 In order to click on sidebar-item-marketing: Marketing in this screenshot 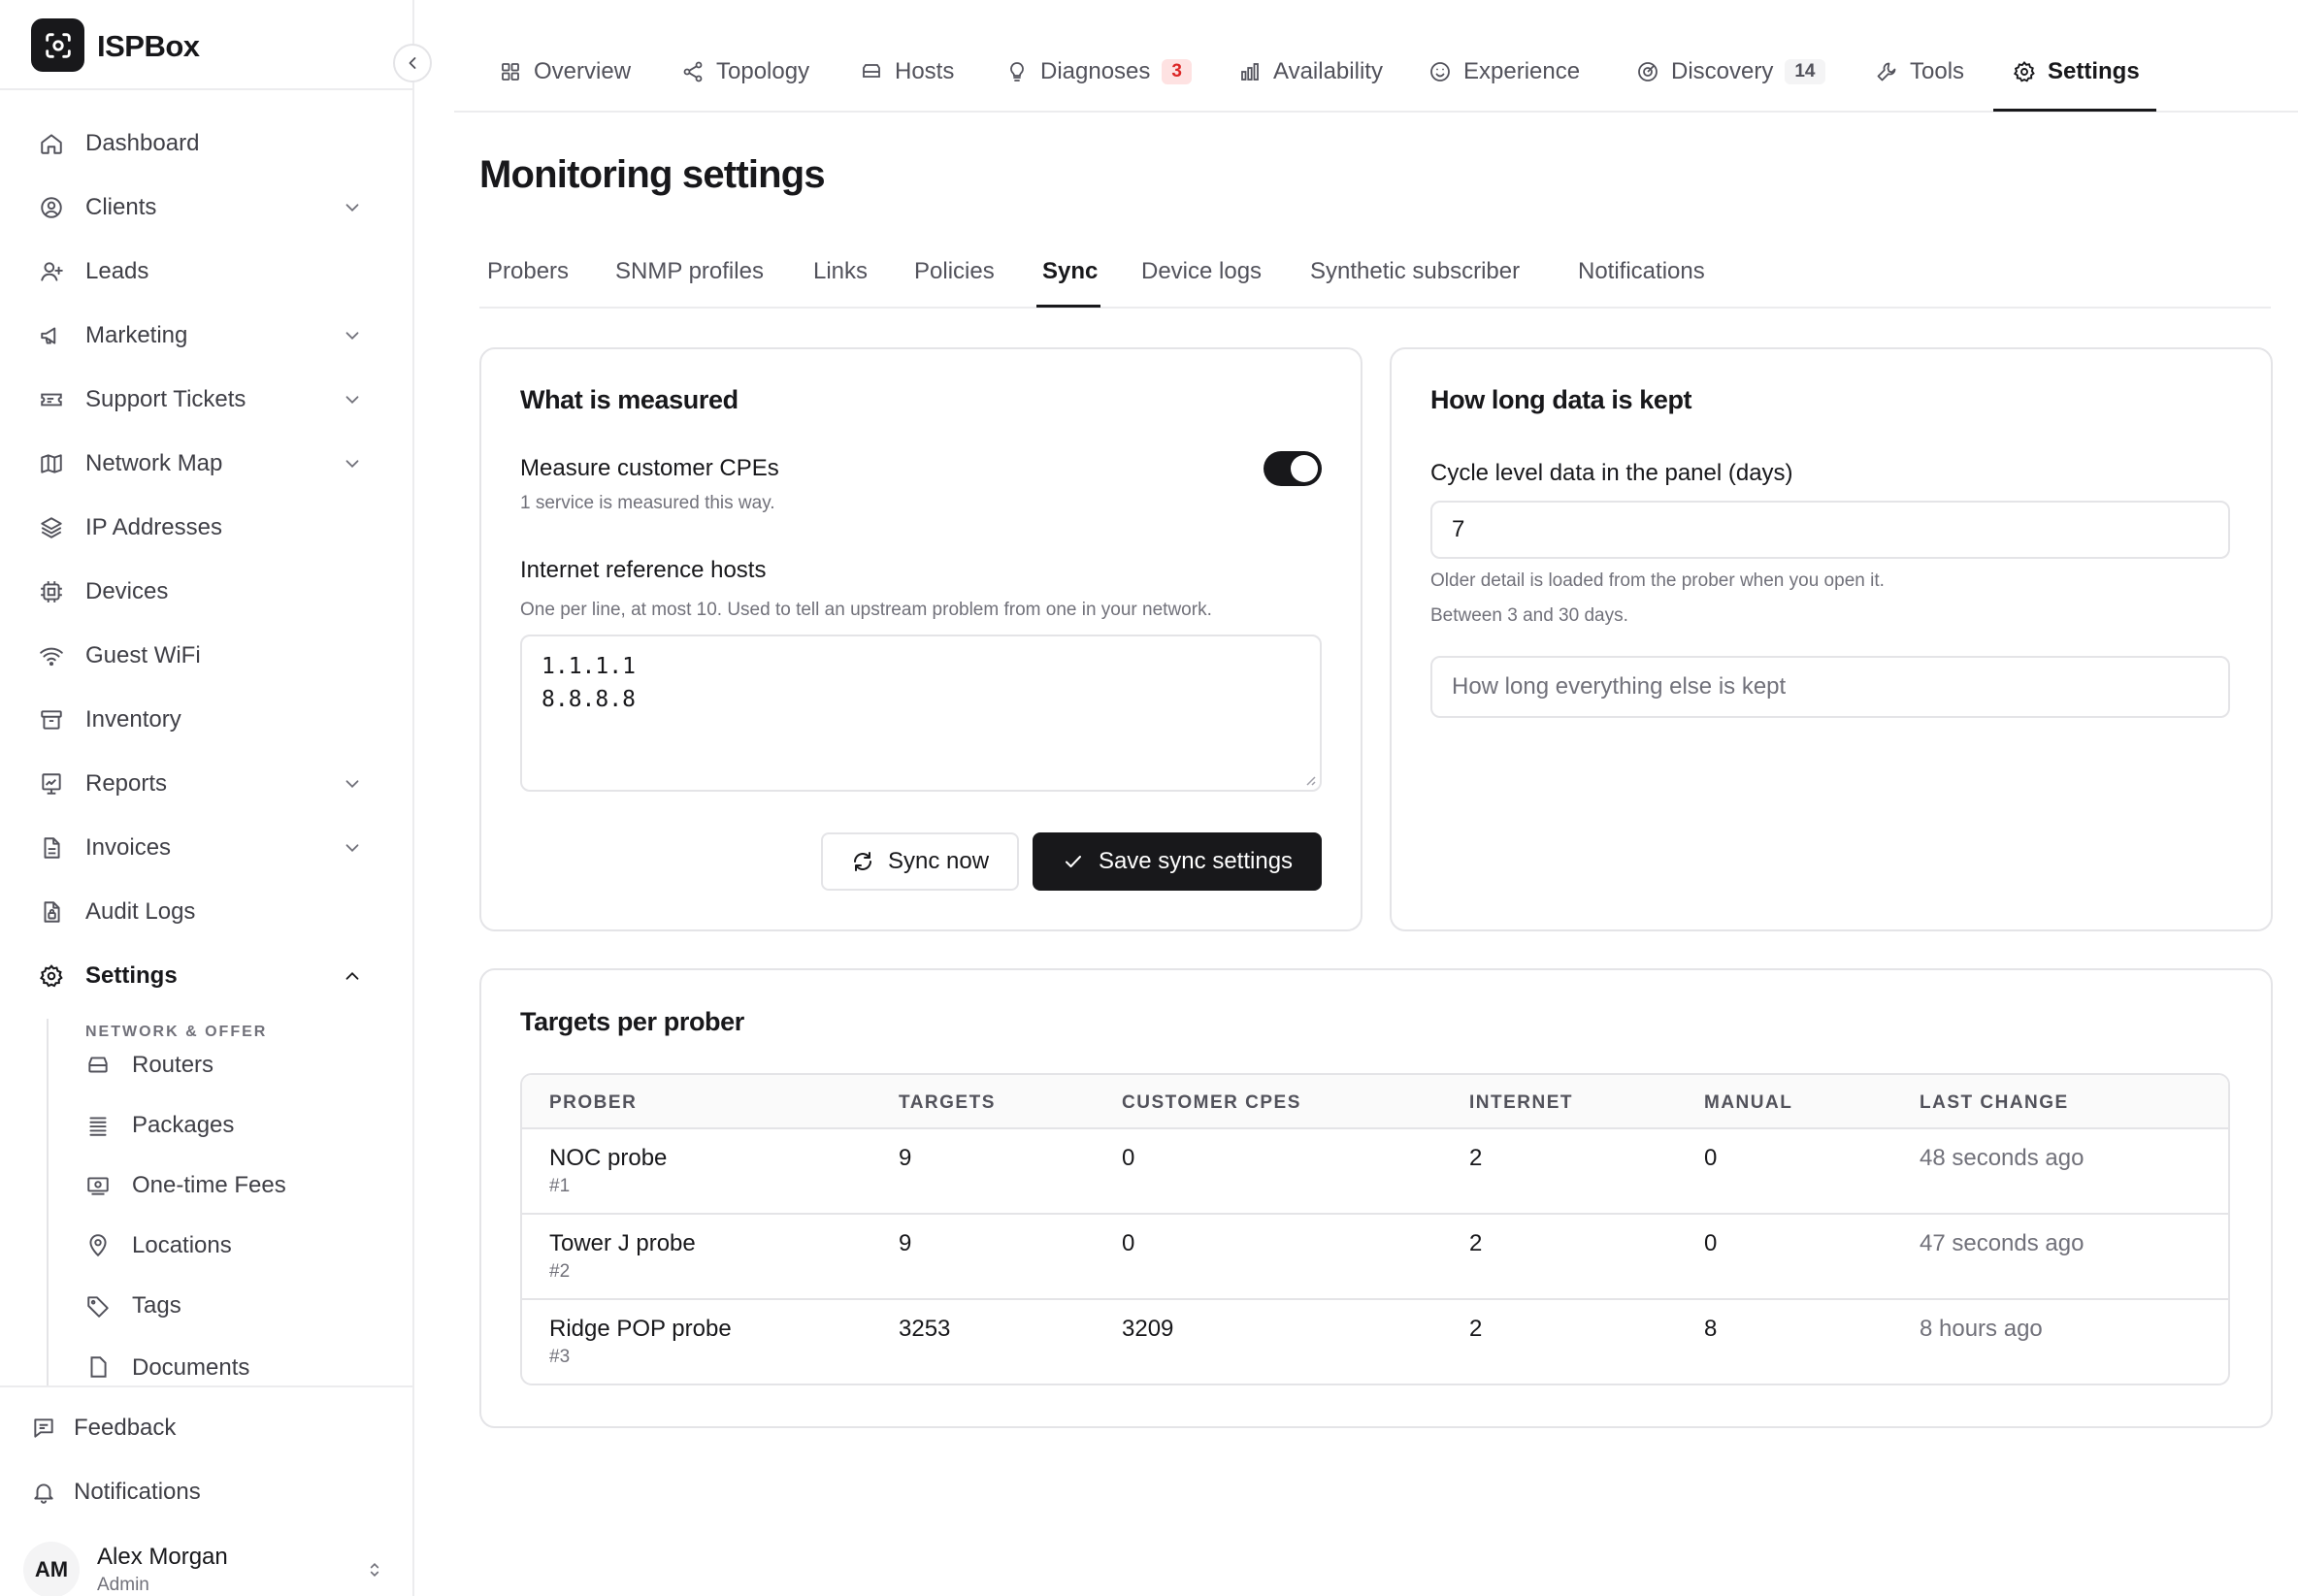, I will do `click(202, 335)`.